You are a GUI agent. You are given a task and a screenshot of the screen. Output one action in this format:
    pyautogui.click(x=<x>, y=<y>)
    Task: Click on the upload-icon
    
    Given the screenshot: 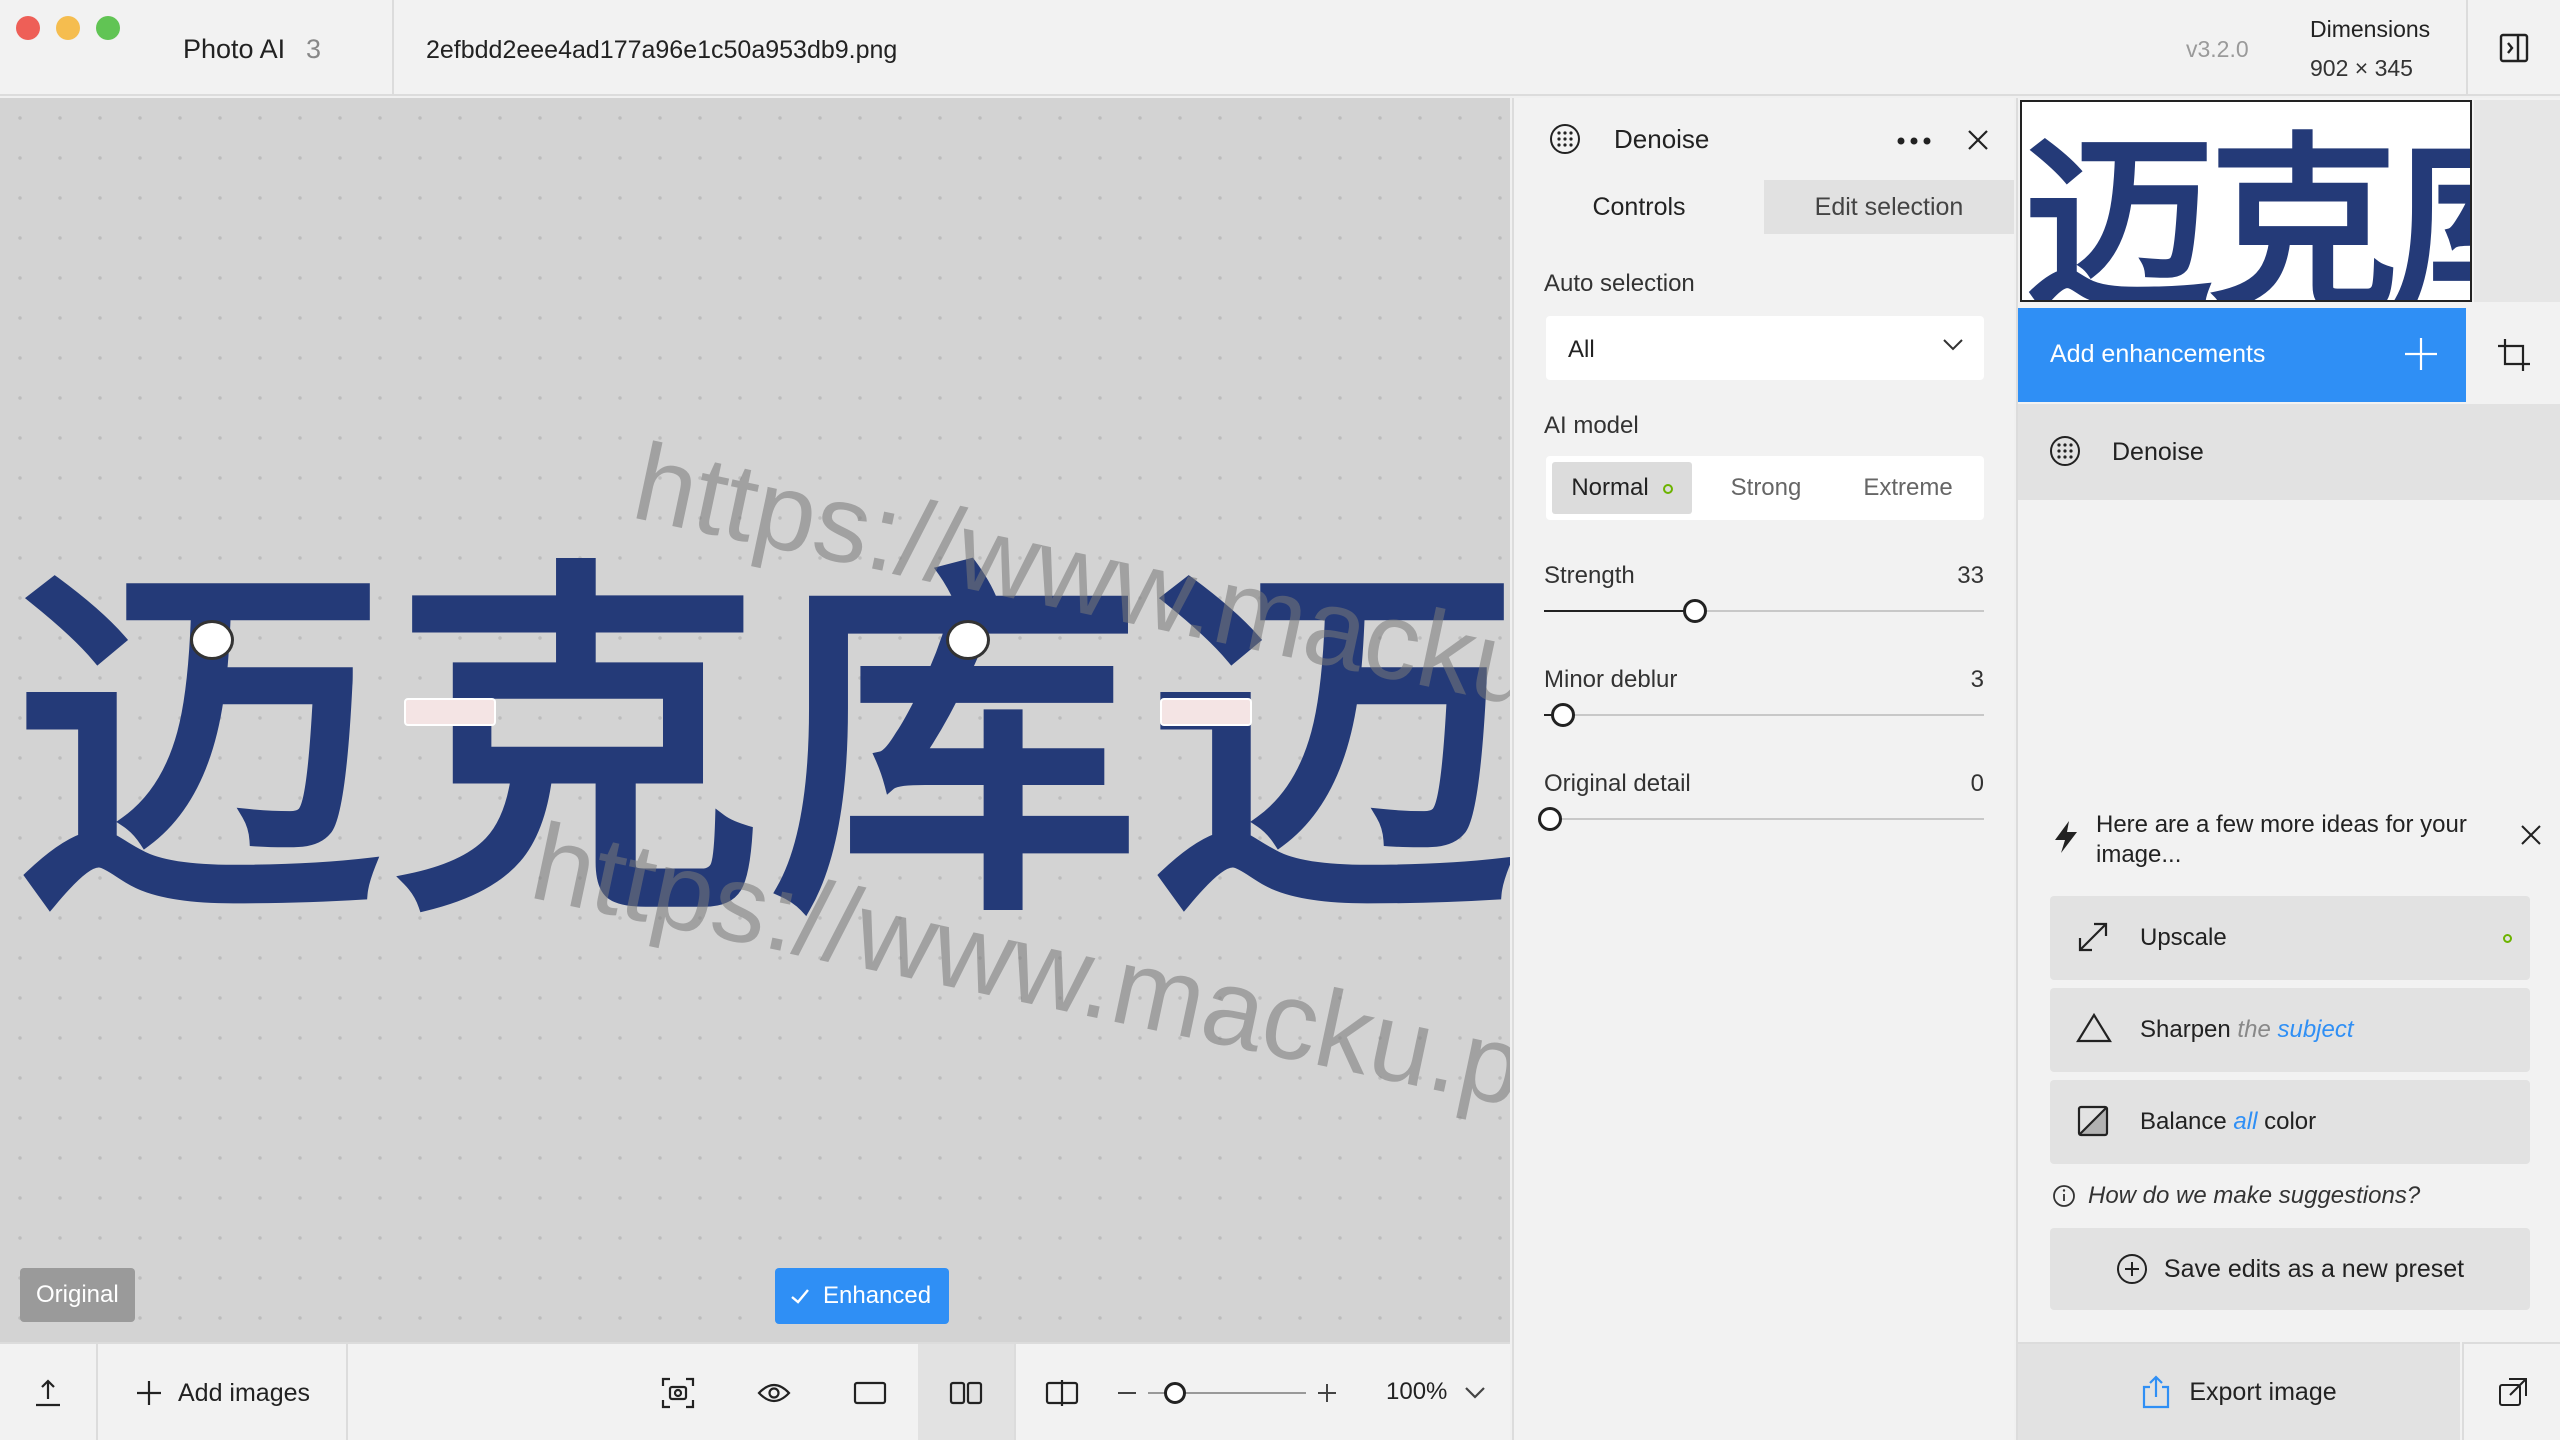 What is the action you would take?
    pyautogui.click(x=48, y=1393)
    